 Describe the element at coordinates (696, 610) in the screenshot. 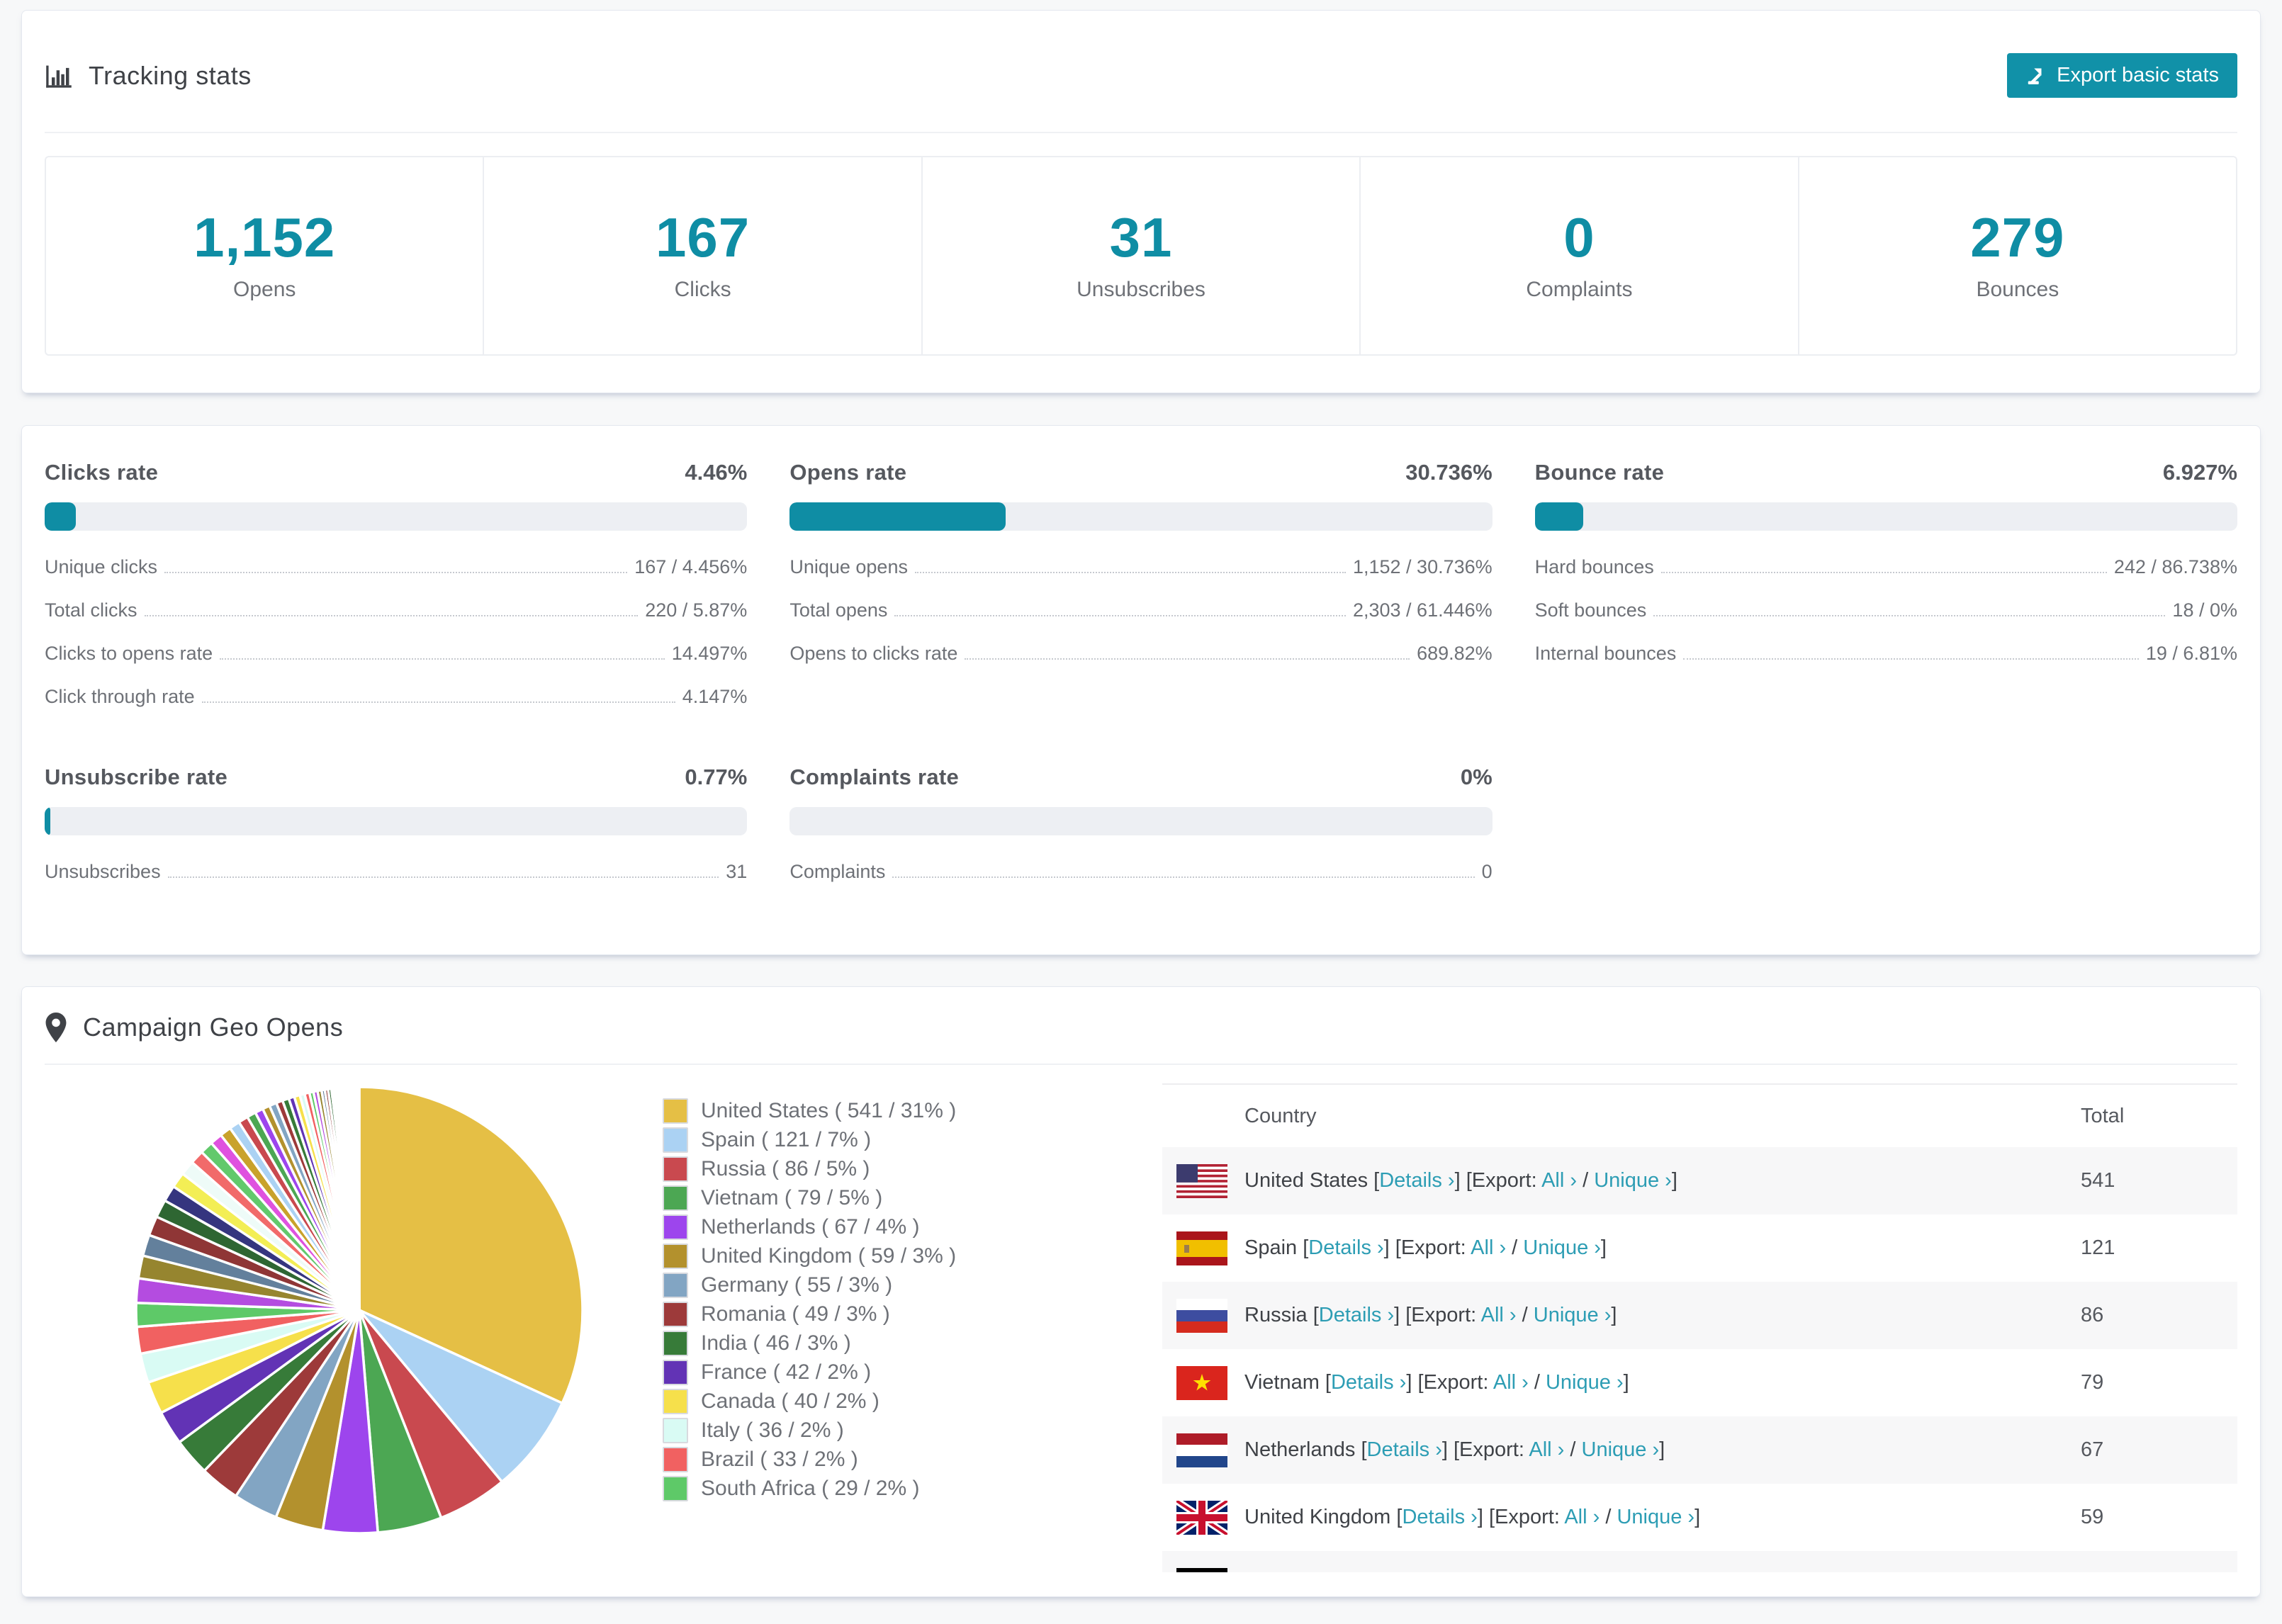

I see `rate-row-value: 220 / 5.87%` at that location.